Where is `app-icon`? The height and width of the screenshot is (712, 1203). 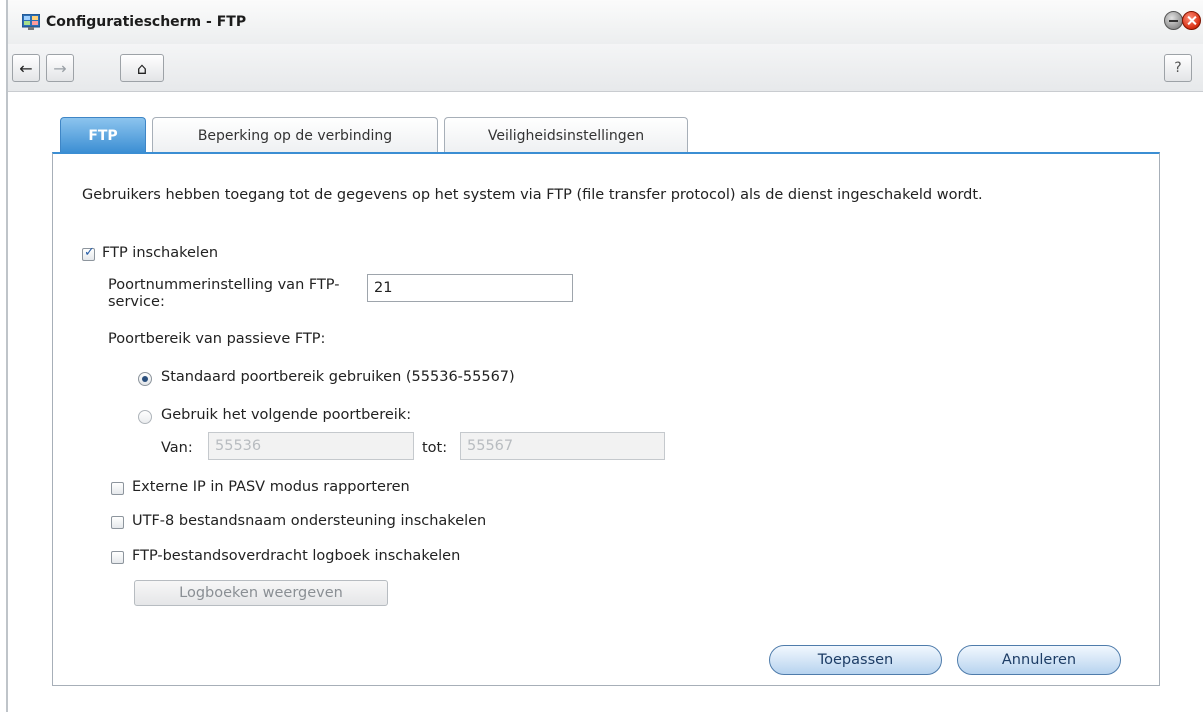
app-icon is located at coordinates (31, 22).